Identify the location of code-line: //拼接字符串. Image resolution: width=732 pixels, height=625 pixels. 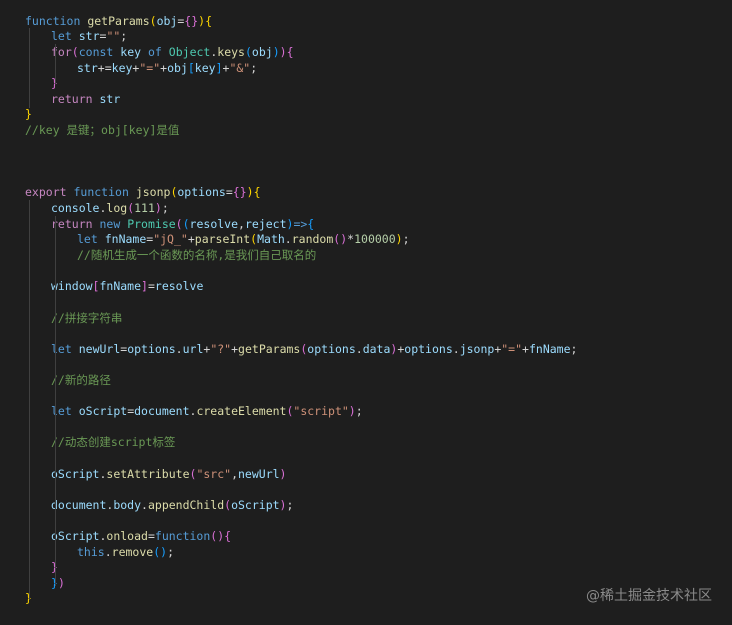
(86, 318).